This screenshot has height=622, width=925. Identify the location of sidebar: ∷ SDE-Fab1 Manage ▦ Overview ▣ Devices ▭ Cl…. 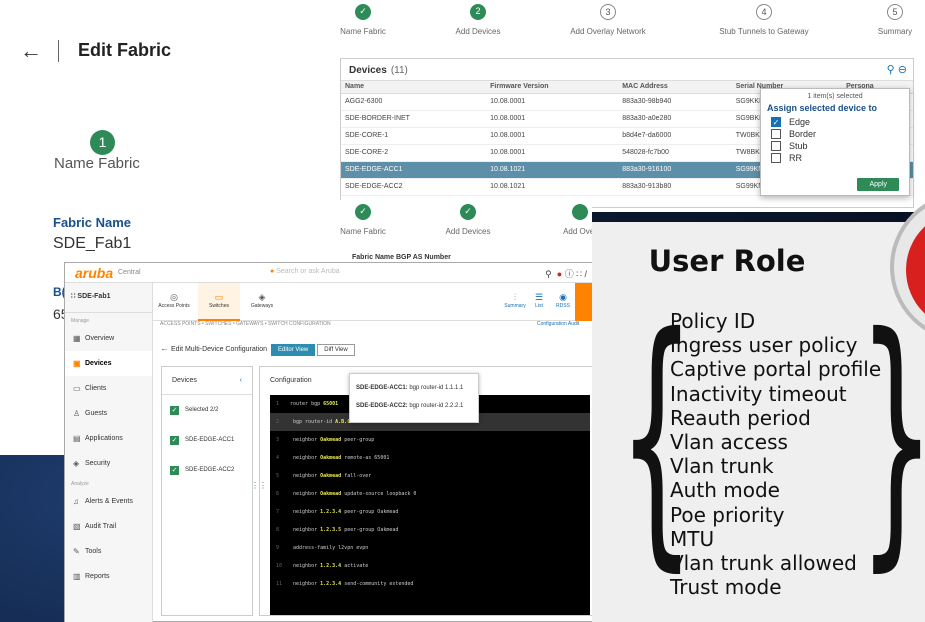
(109, 452).